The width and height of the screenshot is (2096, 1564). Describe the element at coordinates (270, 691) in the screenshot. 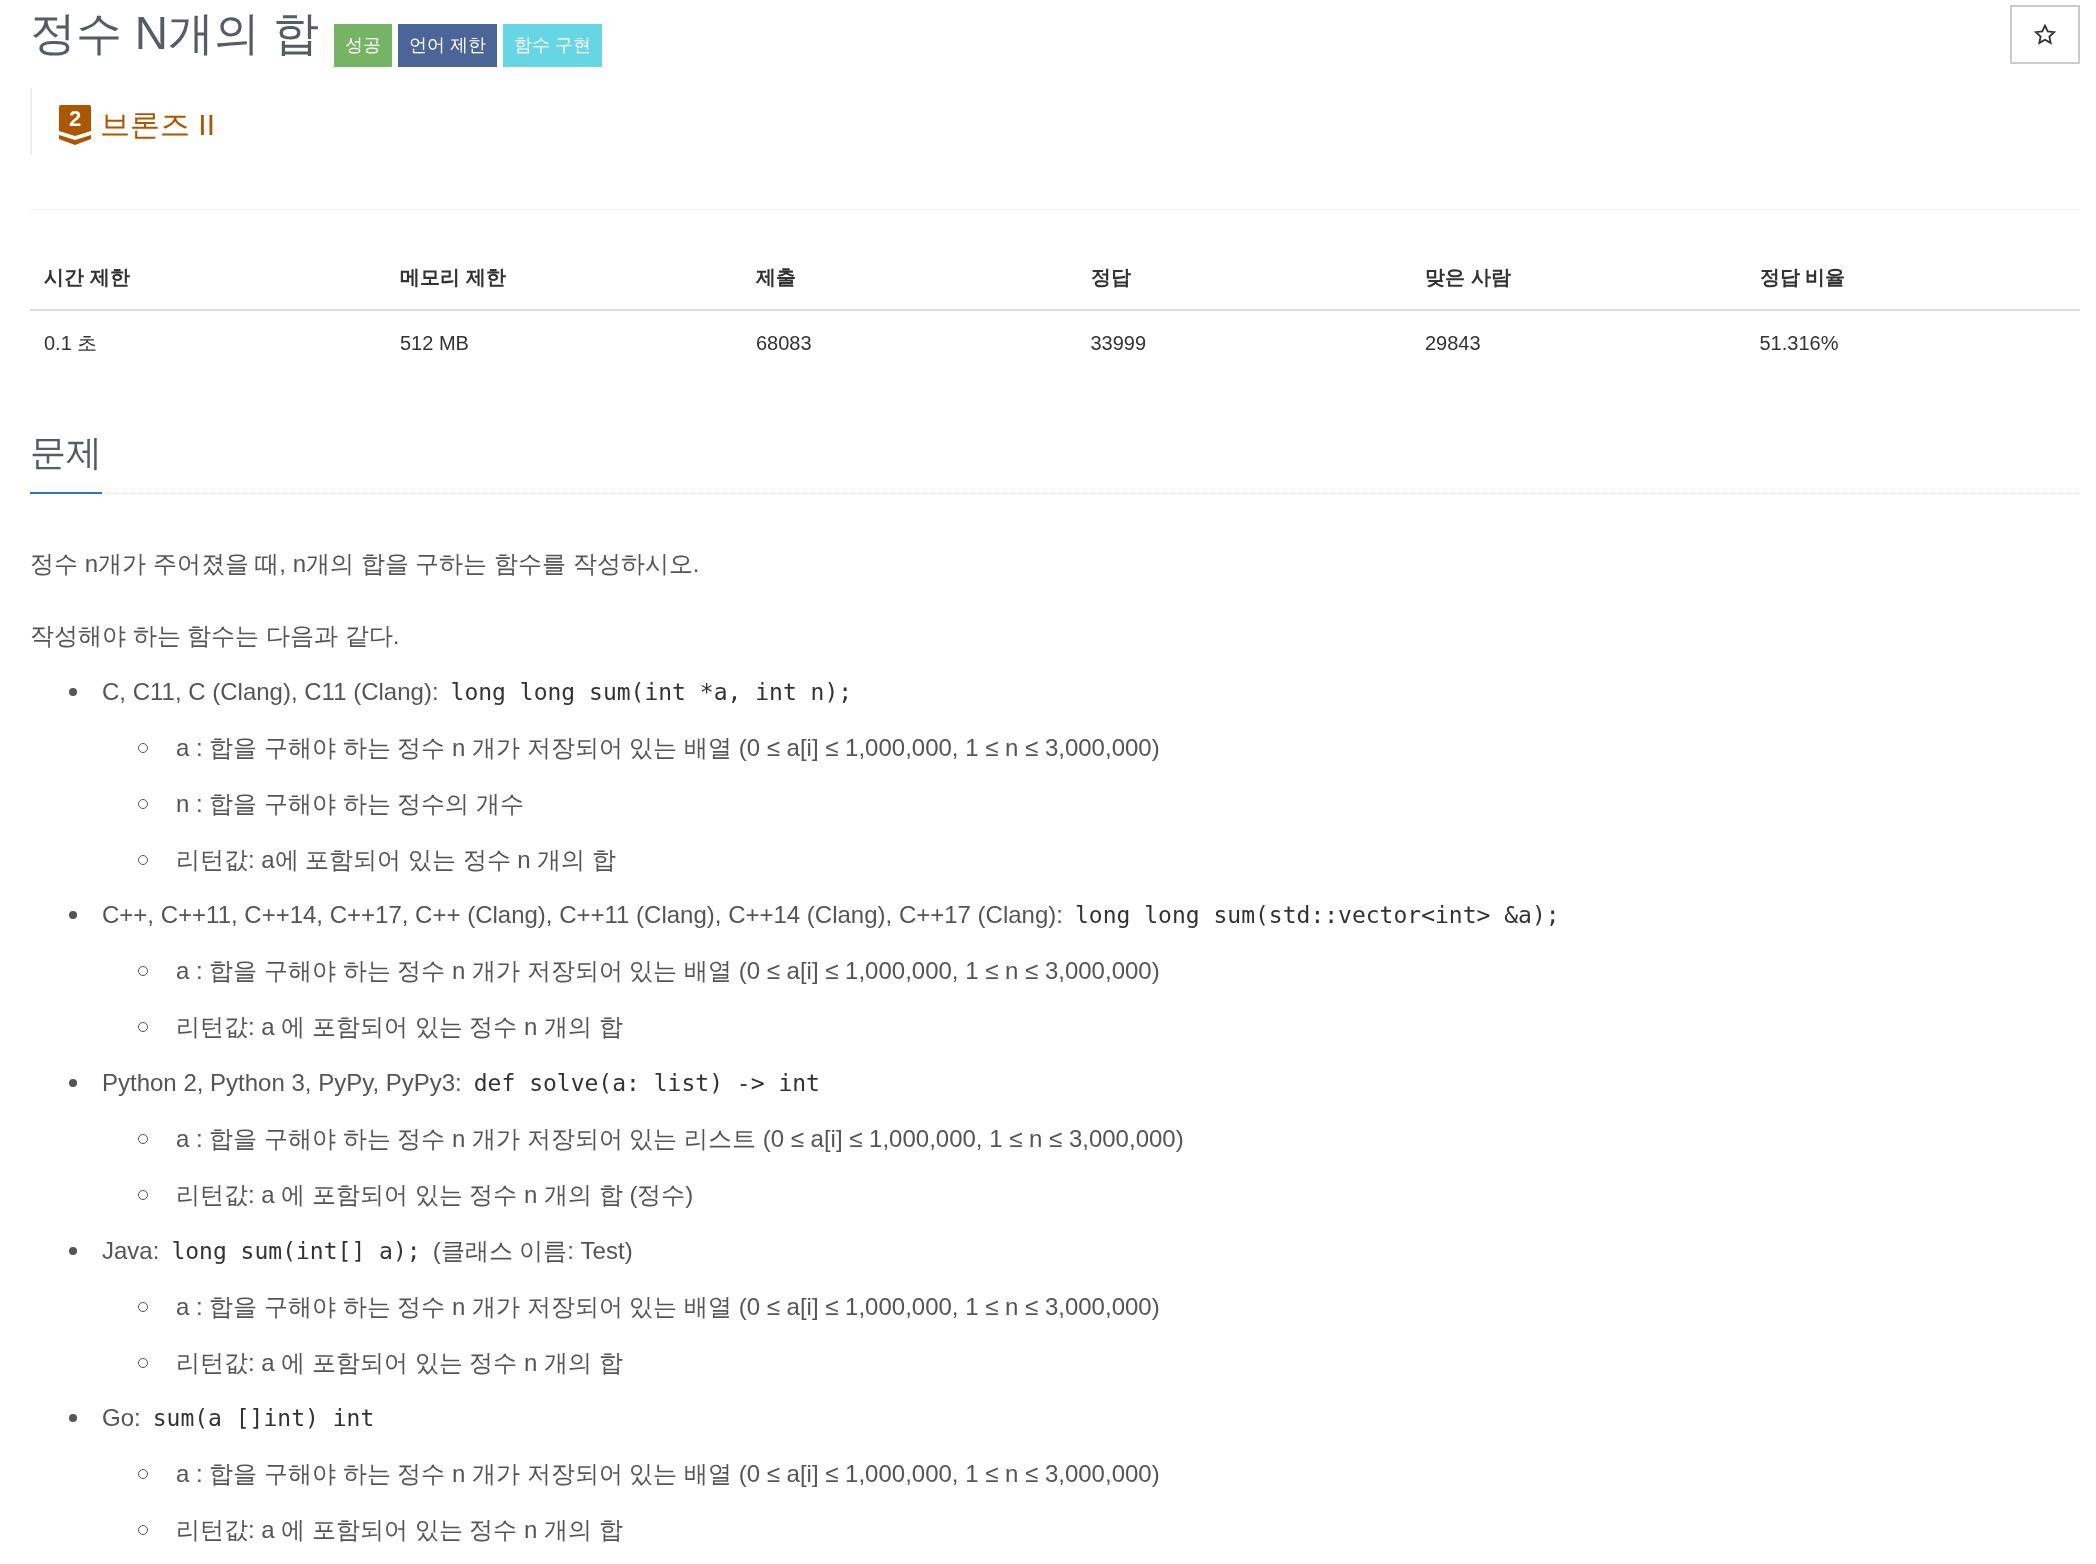

I see `language-list: C, C11, C (Clang), C11 (Clang):` at that location.